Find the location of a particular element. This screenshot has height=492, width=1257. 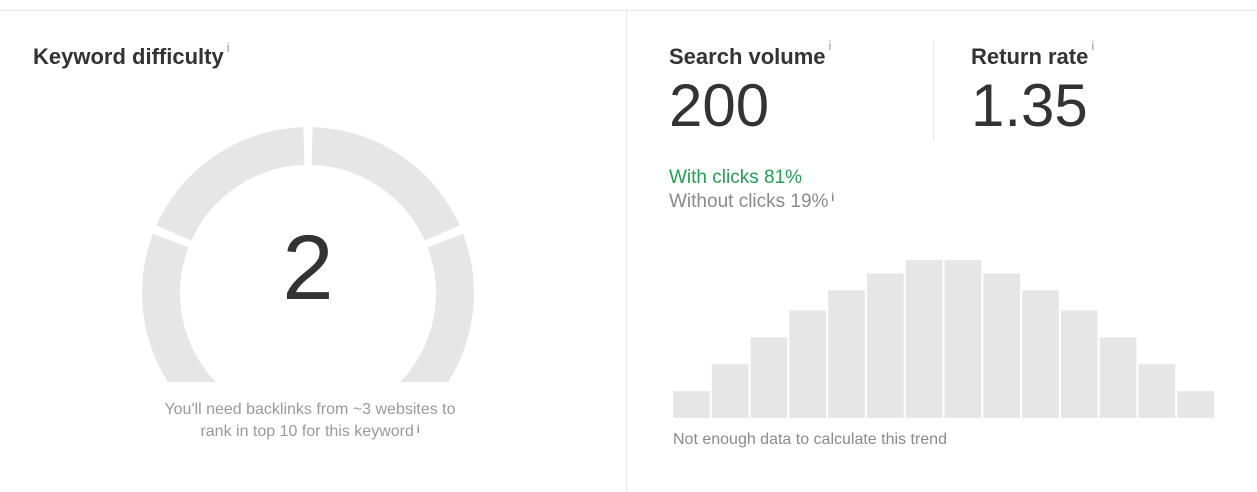

clicks-breakdown: With clicks 81% Without clicks 19% i is located at coordinates (751, 190).